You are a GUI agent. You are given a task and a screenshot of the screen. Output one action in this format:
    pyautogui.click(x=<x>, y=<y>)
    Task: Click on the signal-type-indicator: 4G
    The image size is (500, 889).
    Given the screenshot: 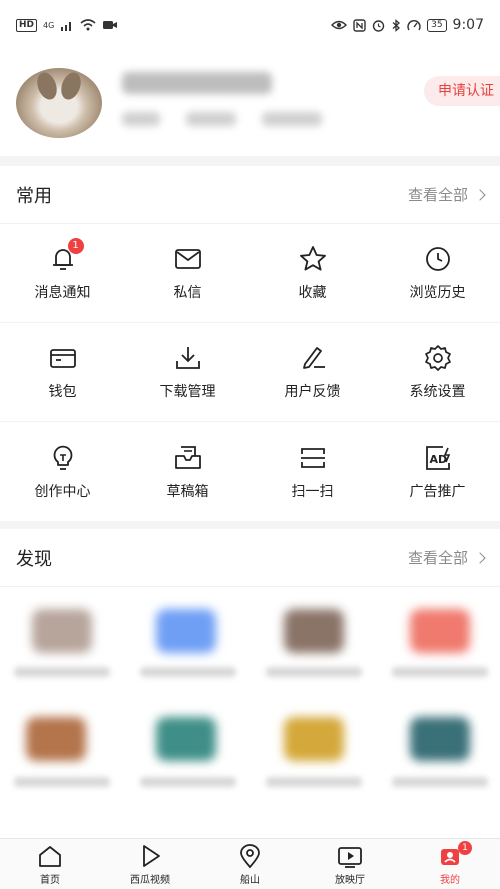 What is the action you would take?
    pyautogui.click(x=49, y=25)
    